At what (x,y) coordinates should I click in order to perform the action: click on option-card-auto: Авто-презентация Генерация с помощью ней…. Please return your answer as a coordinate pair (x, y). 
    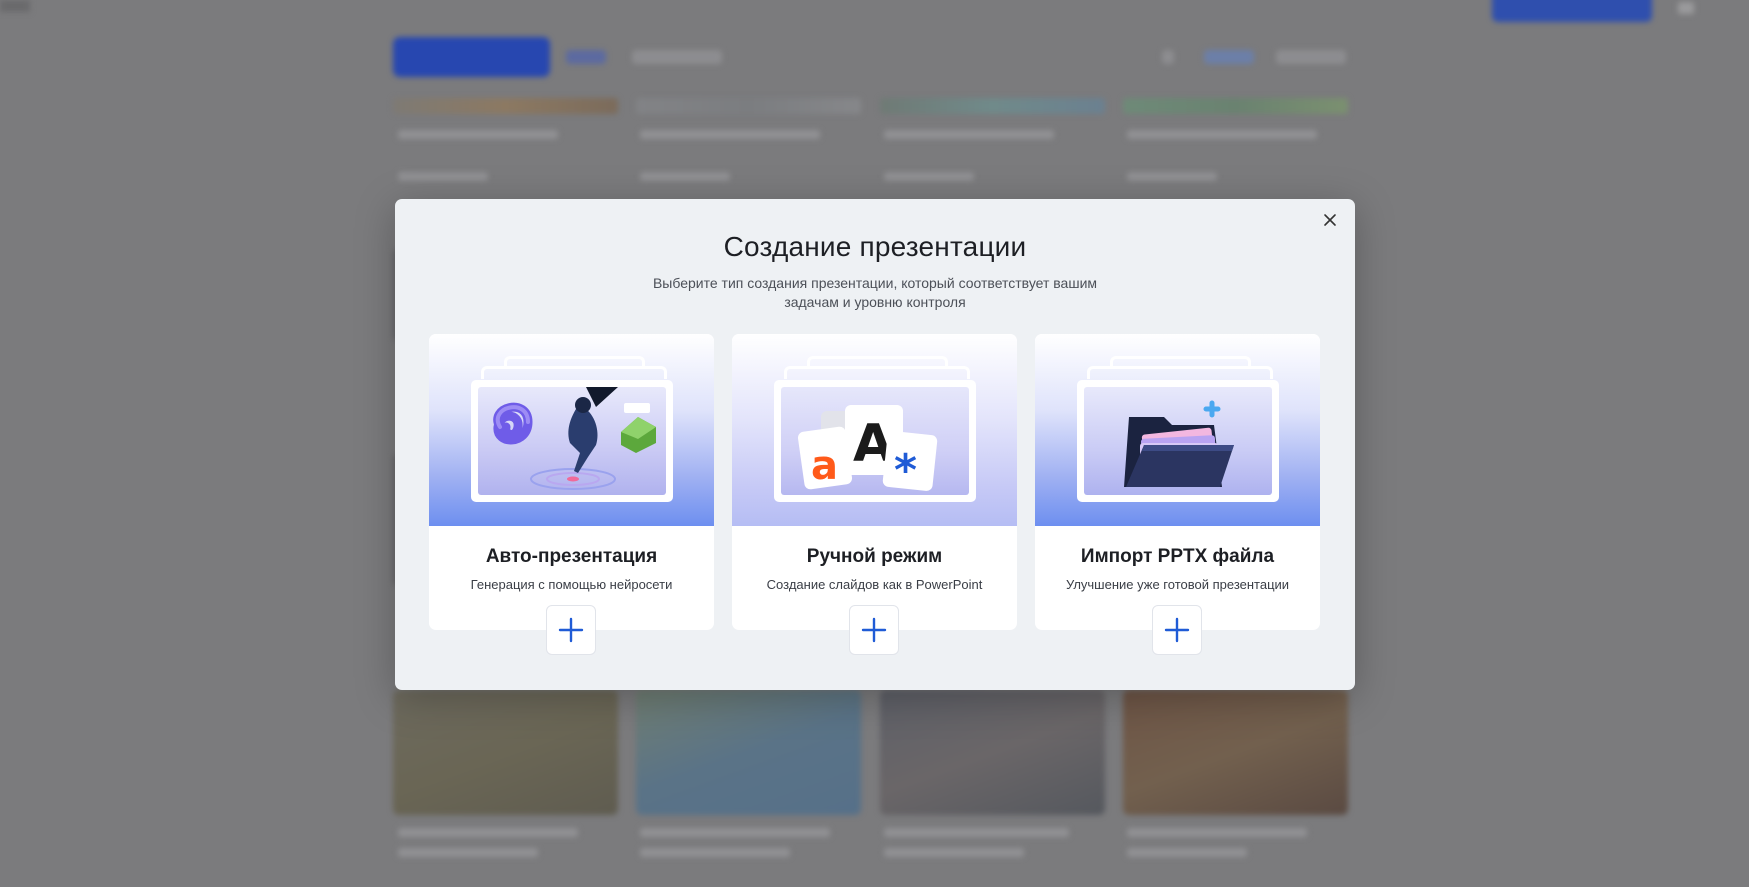
    Looking at the image, I should click on (571, 494).